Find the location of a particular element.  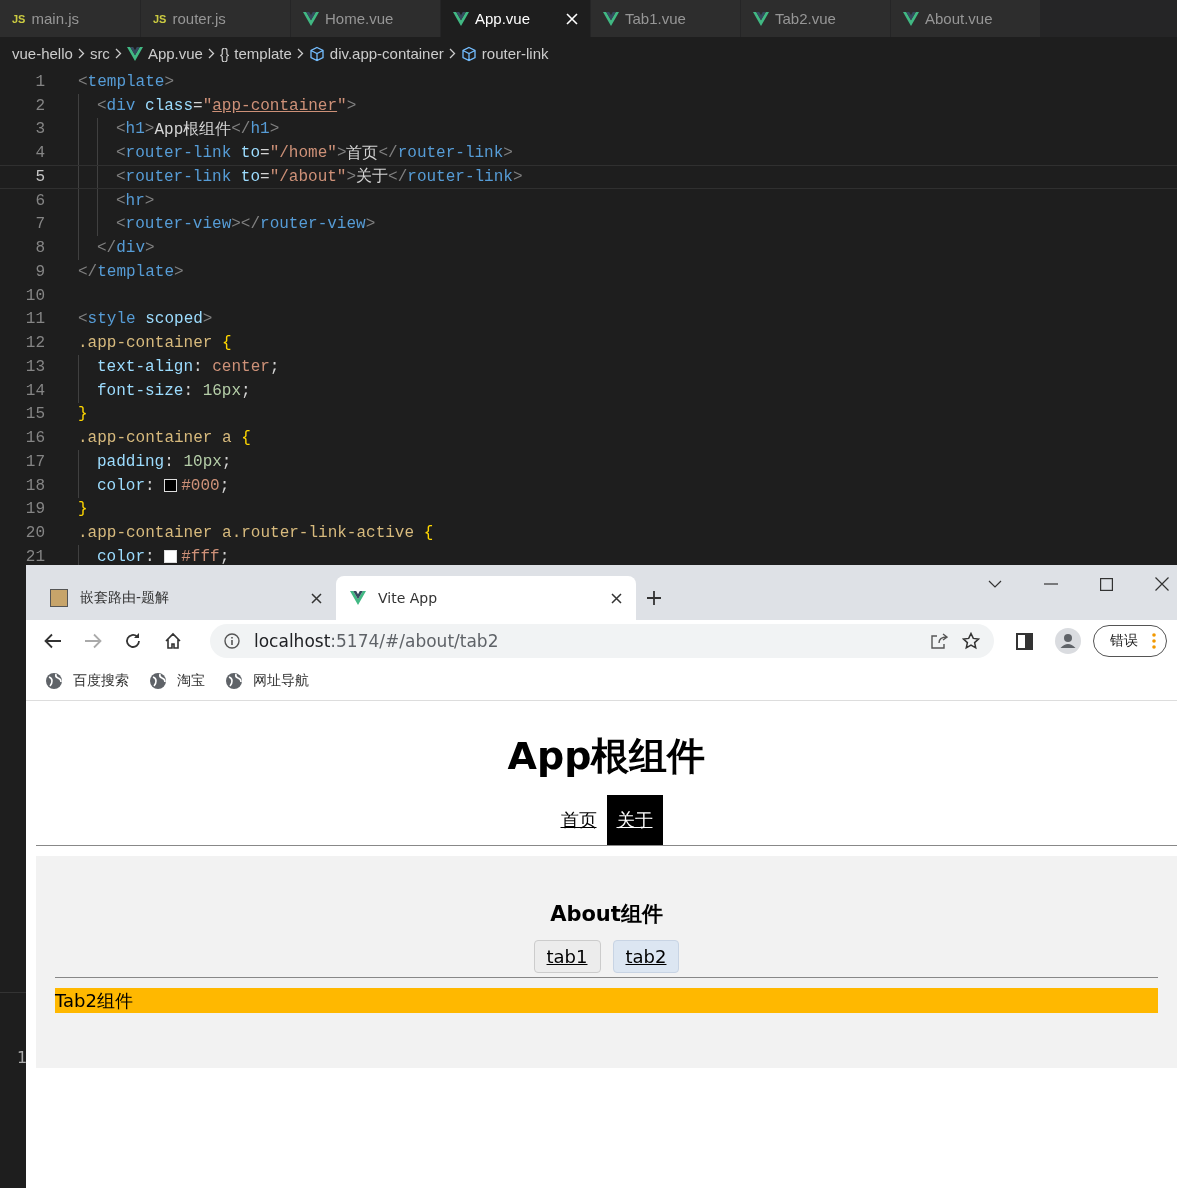

tab-link: tab2 is located at coordinates (646, 956).